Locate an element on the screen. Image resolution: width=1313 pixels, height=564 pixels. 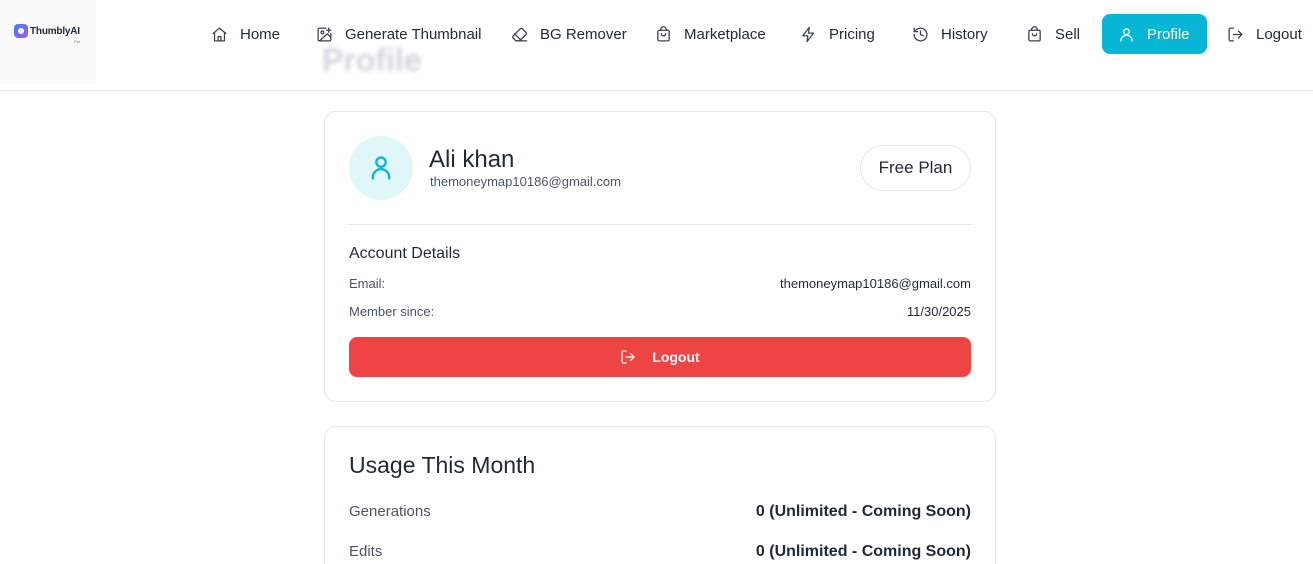
nav-marketplace-label: Marketplace is located at coordinates (725, 34).